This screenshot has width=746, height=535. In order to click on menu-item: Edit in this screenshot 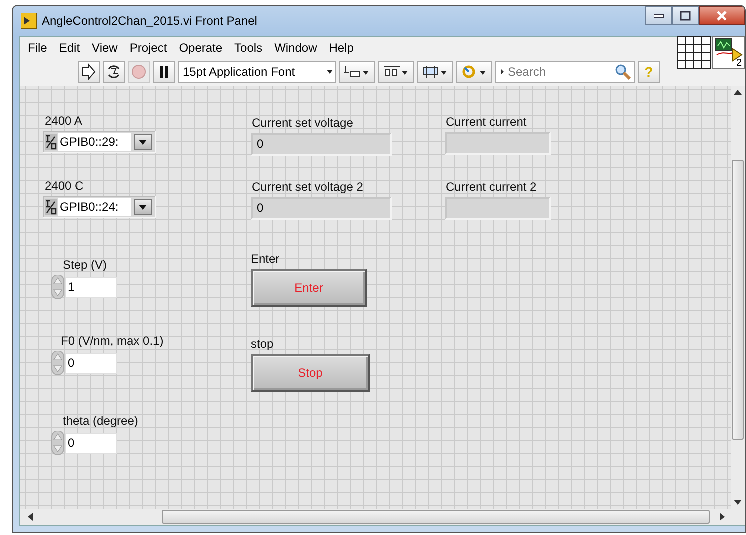, I will do `click(69, 47)`.